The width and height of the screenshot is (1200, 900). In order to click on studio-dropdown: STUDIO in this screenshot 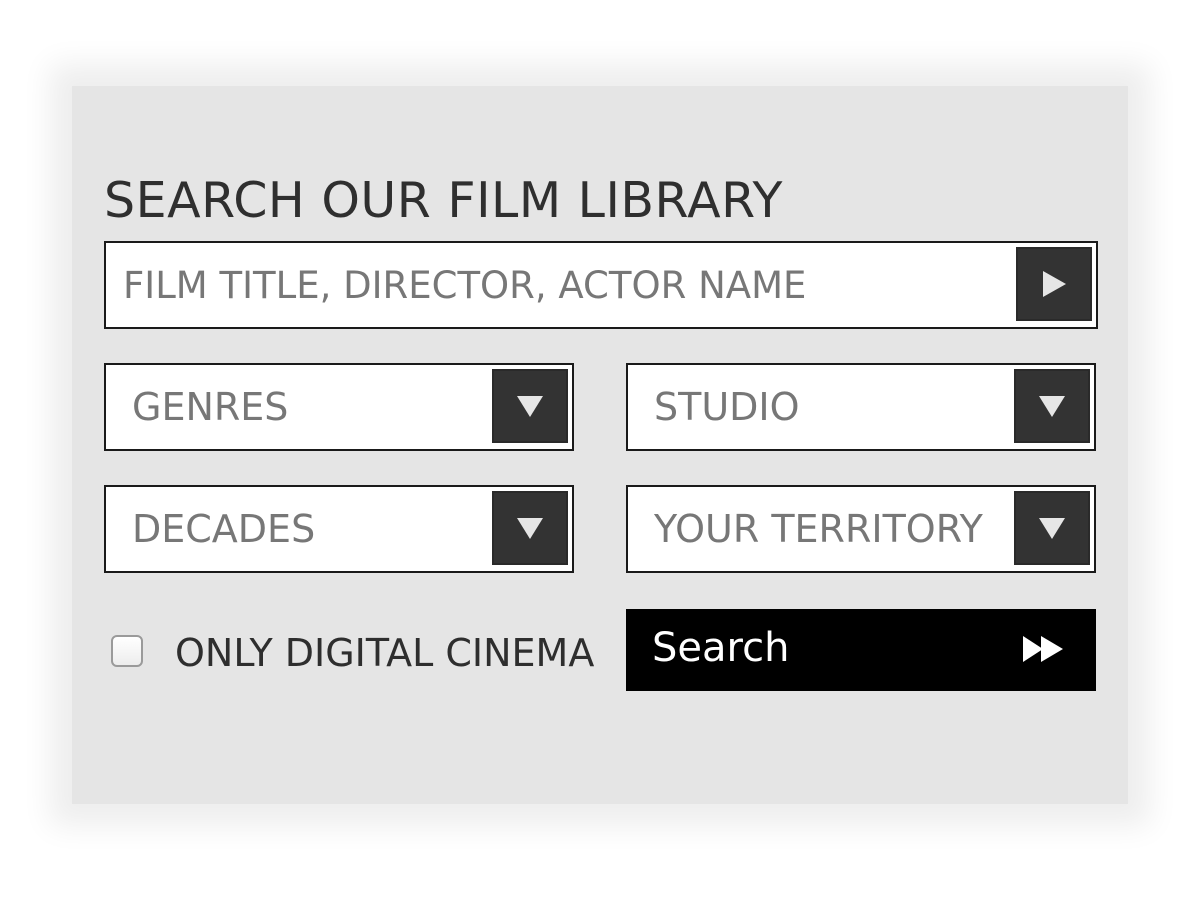, I will do `click(861, 407)`.